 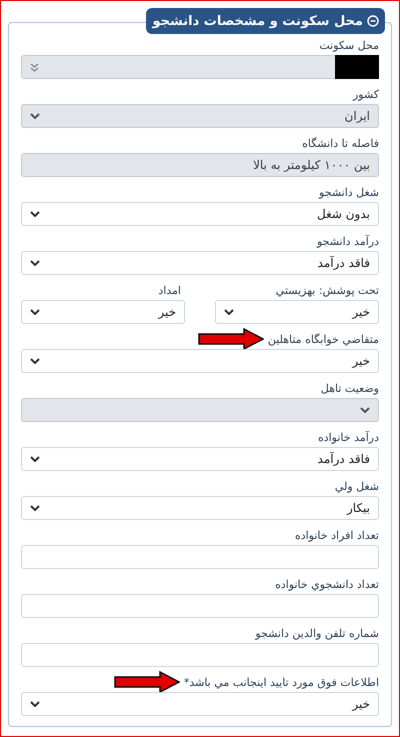 I want to click on field-label: درآمد دانشجو, so click(x=347, y=241).